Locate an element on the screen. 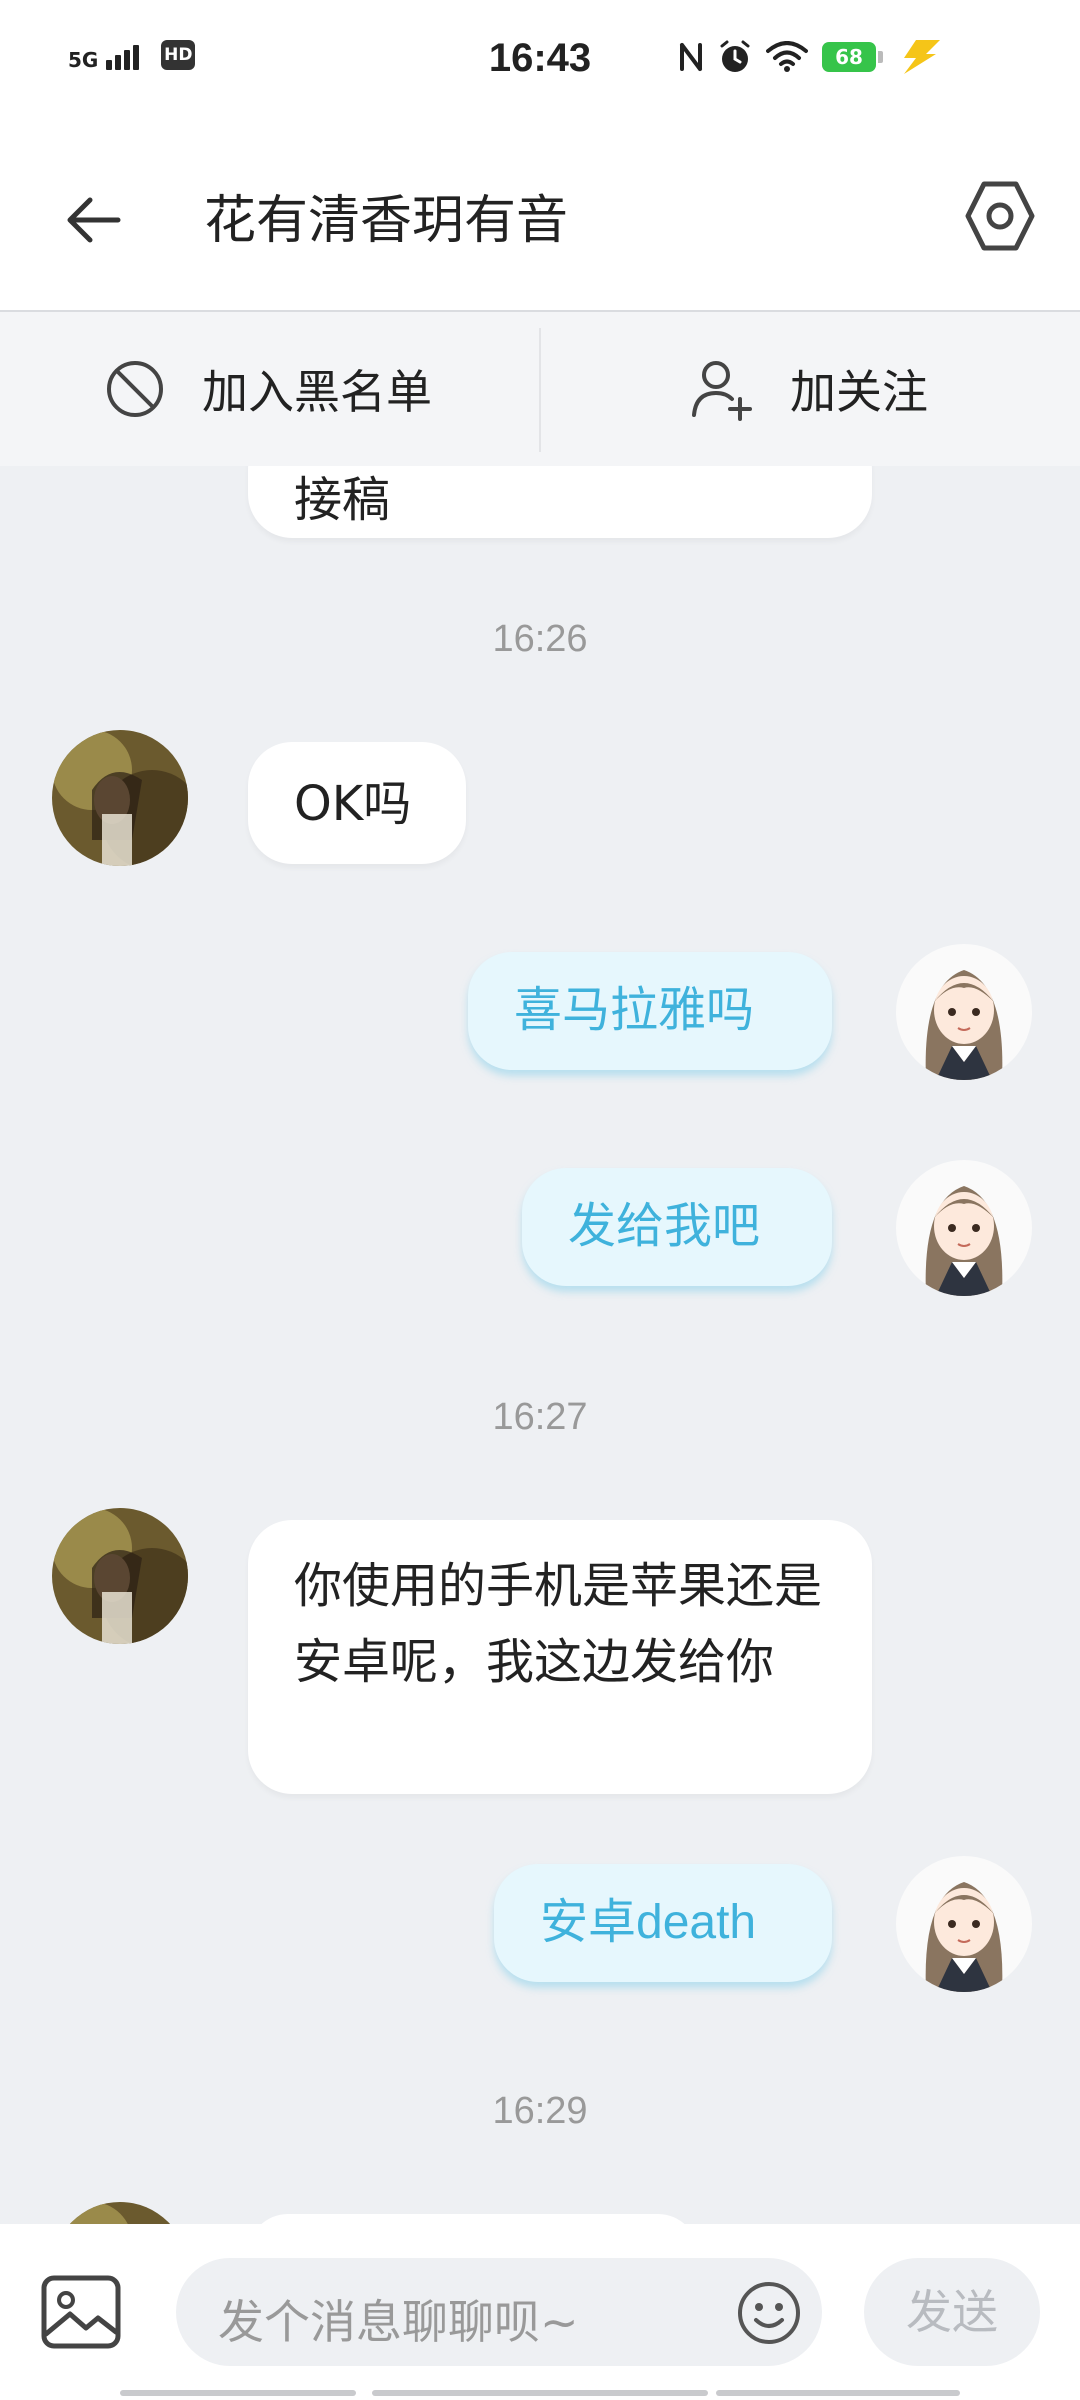 This screenshot has height=2400, width=1080. message-input-placeholder: 发个消息聊聊呗~ is located at coordinates (398, 2322).